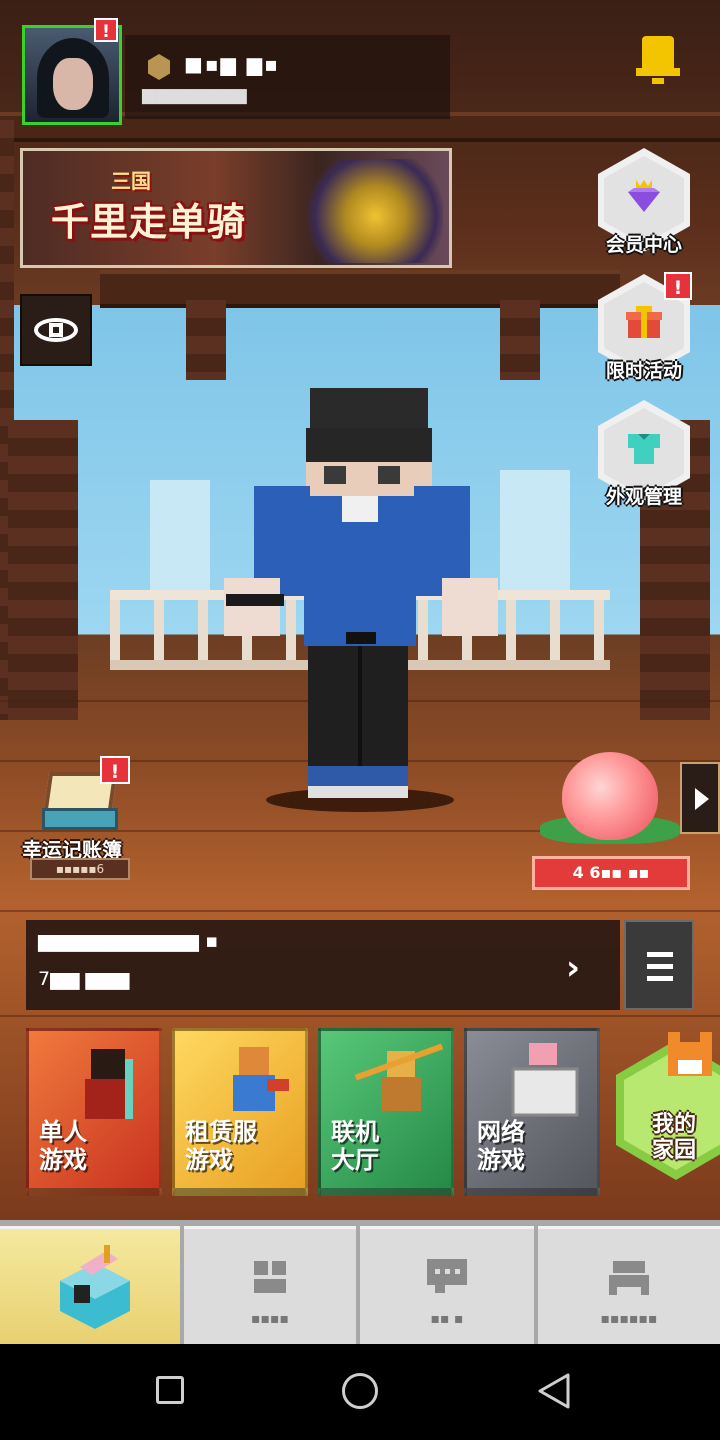 Image resolution: width=720 pixels, height=1440 pixels. I want to click on avatar-face, so click(73, 84).